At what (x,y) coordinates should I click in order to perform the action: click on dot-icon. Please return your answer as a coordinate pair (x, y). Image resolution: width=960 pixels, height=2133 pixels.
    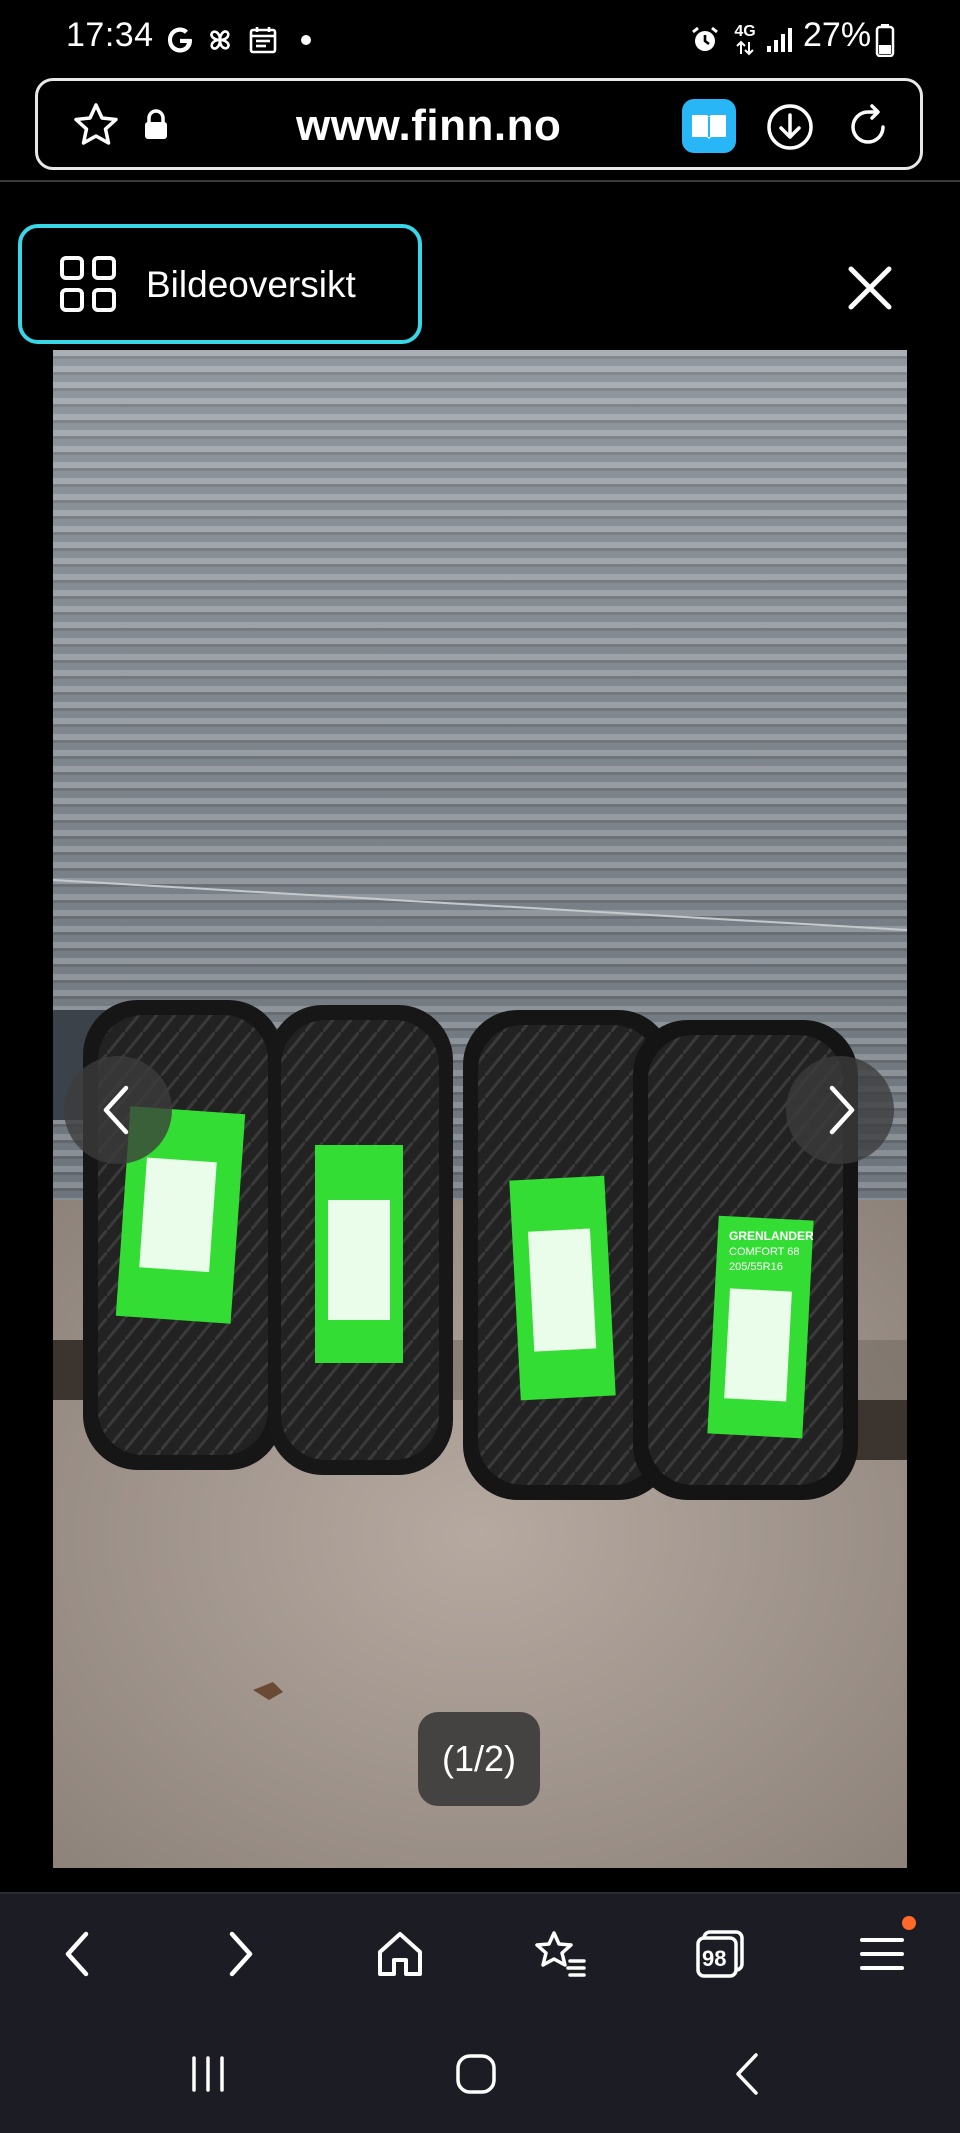
    Looking at the image, I should click on (306, 40).